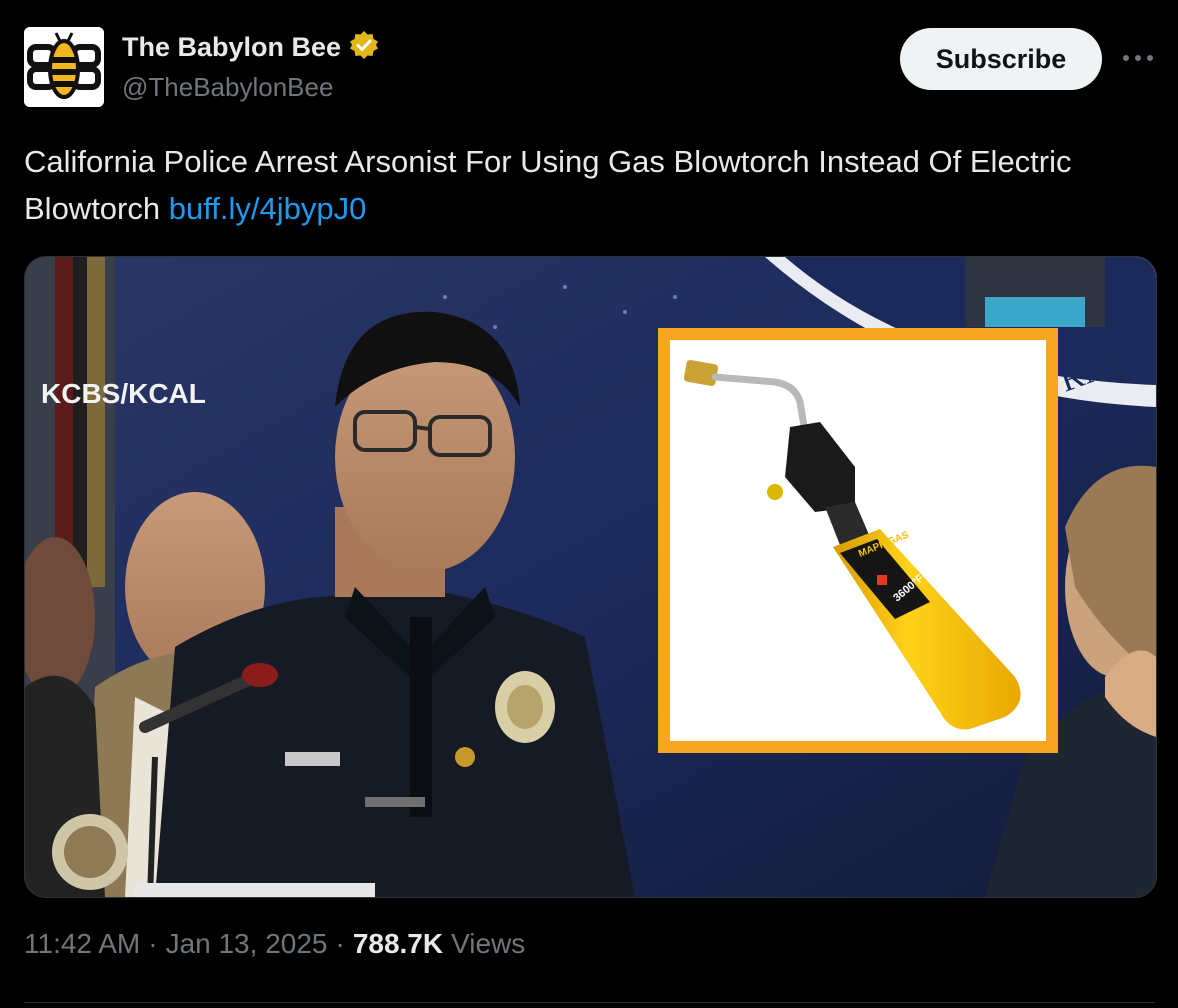 The image size is (1178, 1008). I want to click on divider, so click(589, 1002).